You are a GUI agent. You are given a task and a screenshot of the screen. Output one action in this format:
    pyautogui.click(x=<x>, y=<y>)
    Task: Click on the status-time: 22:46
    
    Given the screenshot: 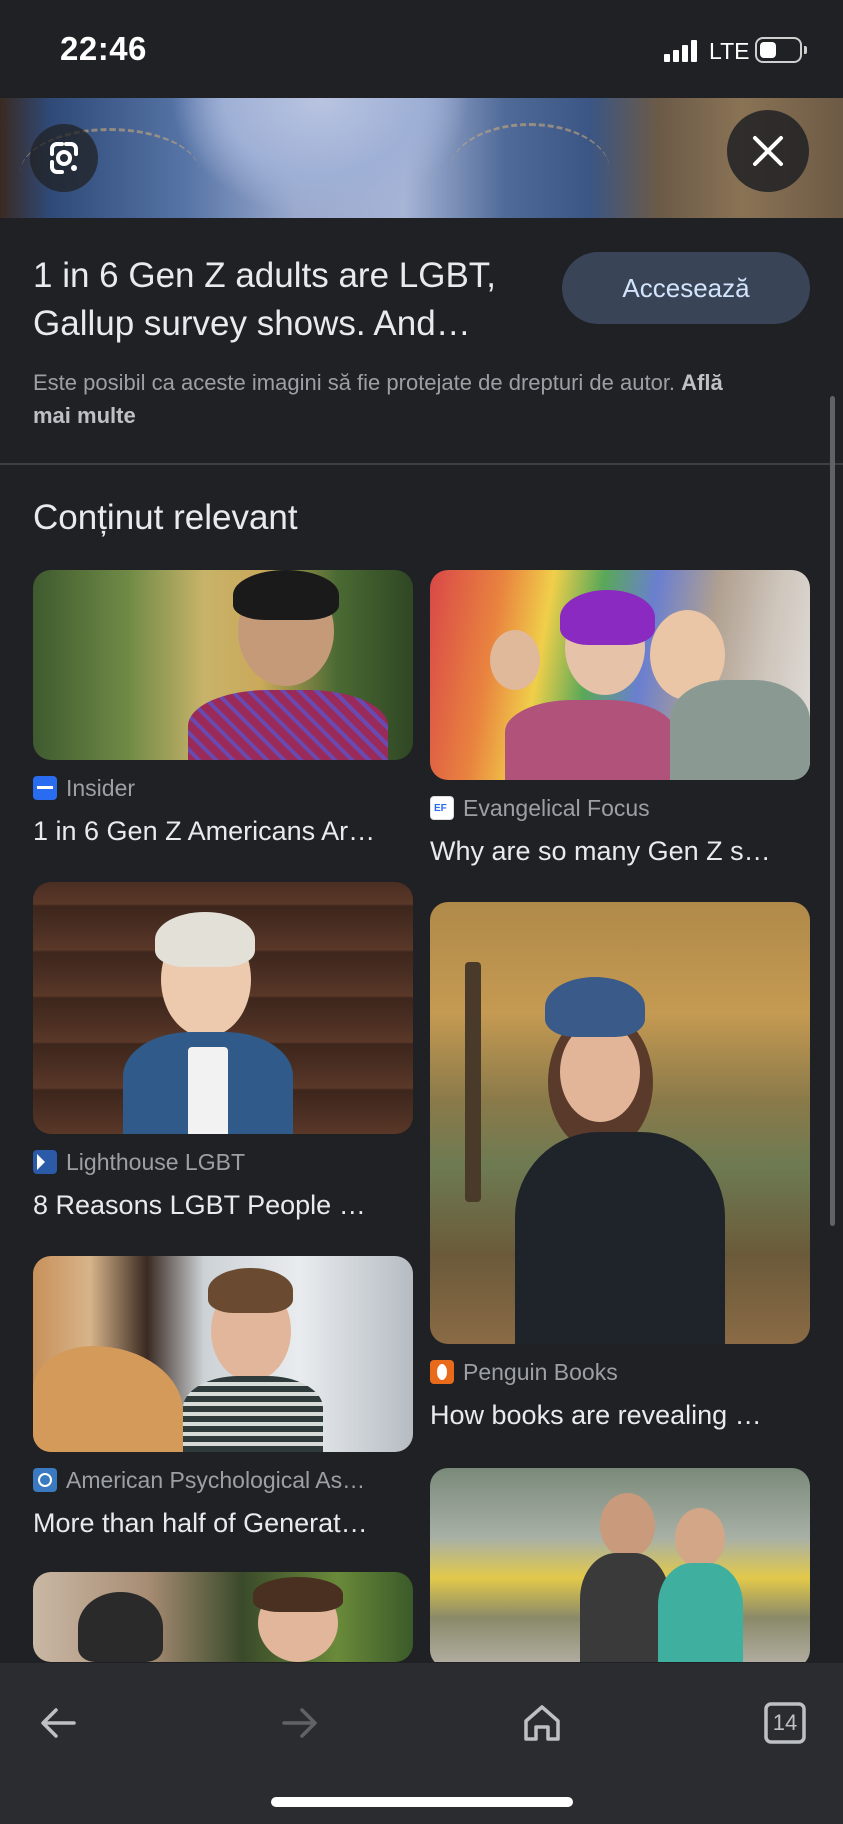 What is the action you would take?
    pyautogui.click(x=103, y=48)
    